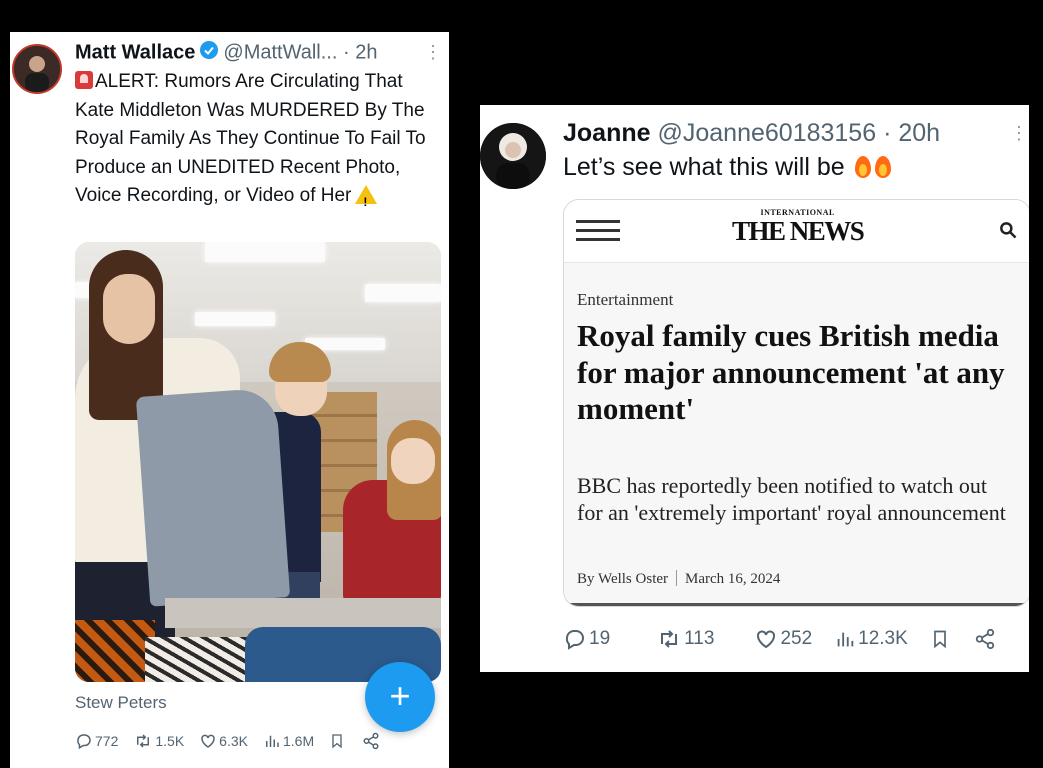  What do you see at coordinates (513, 156) in the screenshot?
I see `joanne-avatar` at bounding box center [513, 156].